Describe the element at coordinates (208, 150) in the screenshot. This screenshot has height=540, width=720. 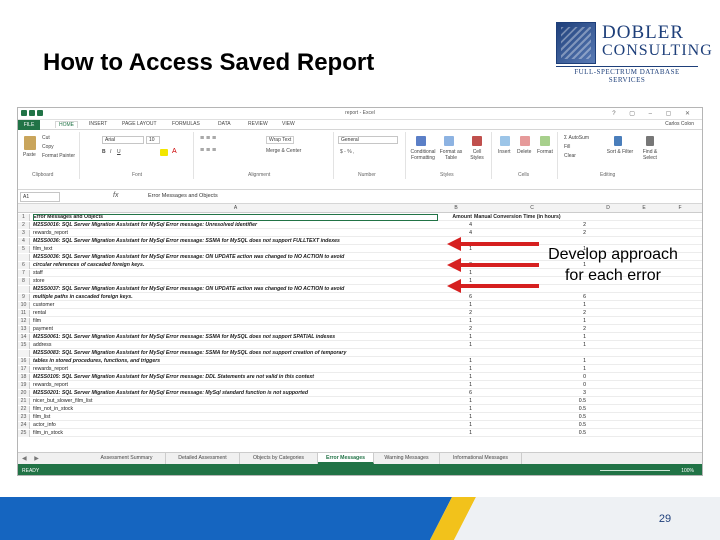
I see `align-icons-2: ≡ ≡ ≡` at that location.